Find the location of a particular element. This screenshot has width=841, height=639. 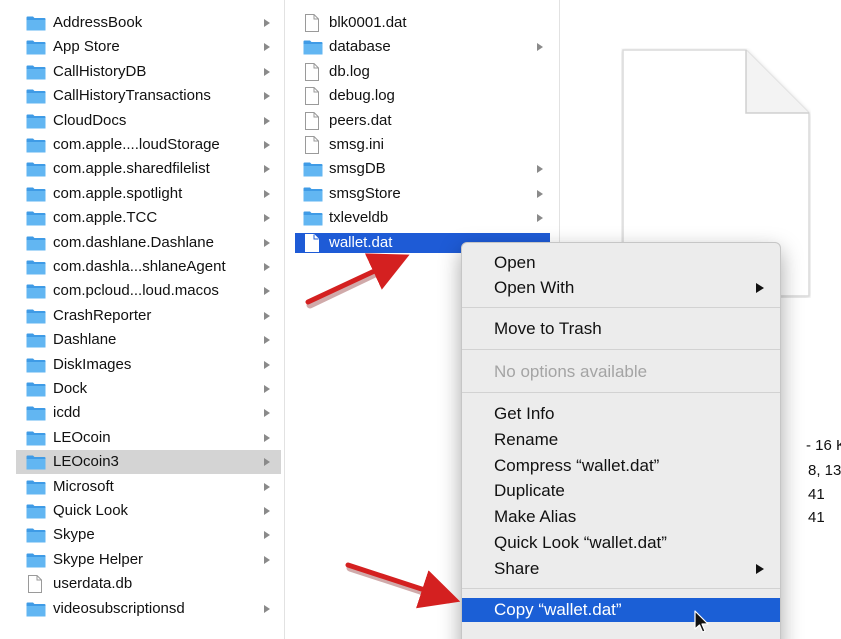

item-label: CloudDocs is located at coordinates (90, 120).